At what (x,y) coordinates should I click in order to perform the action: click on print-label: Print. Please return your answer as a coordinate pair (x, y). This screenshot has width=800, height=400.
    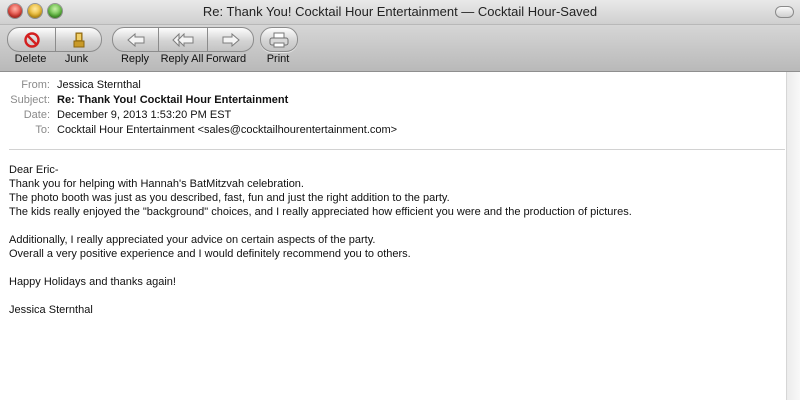
    Looking at the image, I should click on (278, 59).